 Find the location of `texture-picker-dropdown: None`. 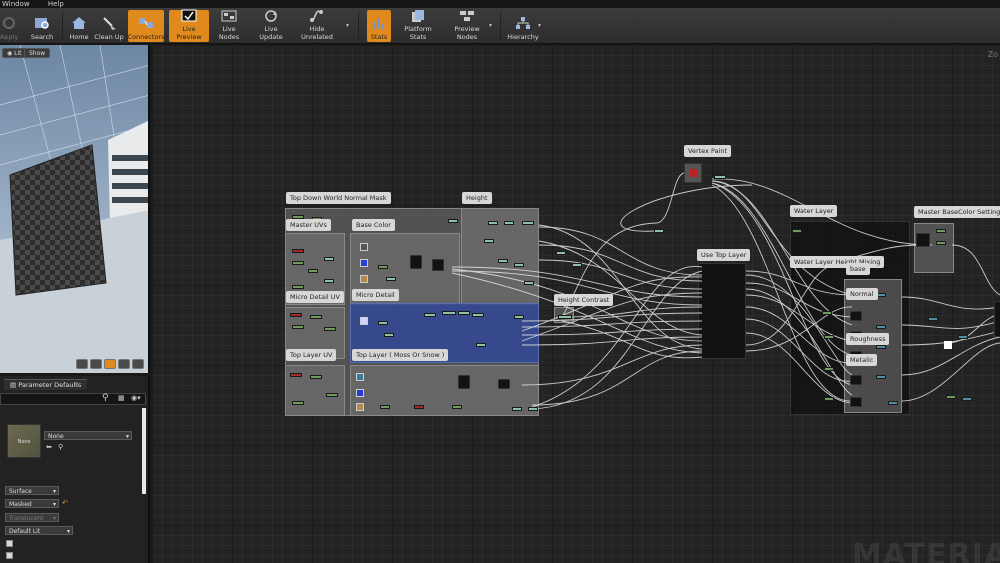

texture-picker-dropdown: None is located at coordinates (88, 436).